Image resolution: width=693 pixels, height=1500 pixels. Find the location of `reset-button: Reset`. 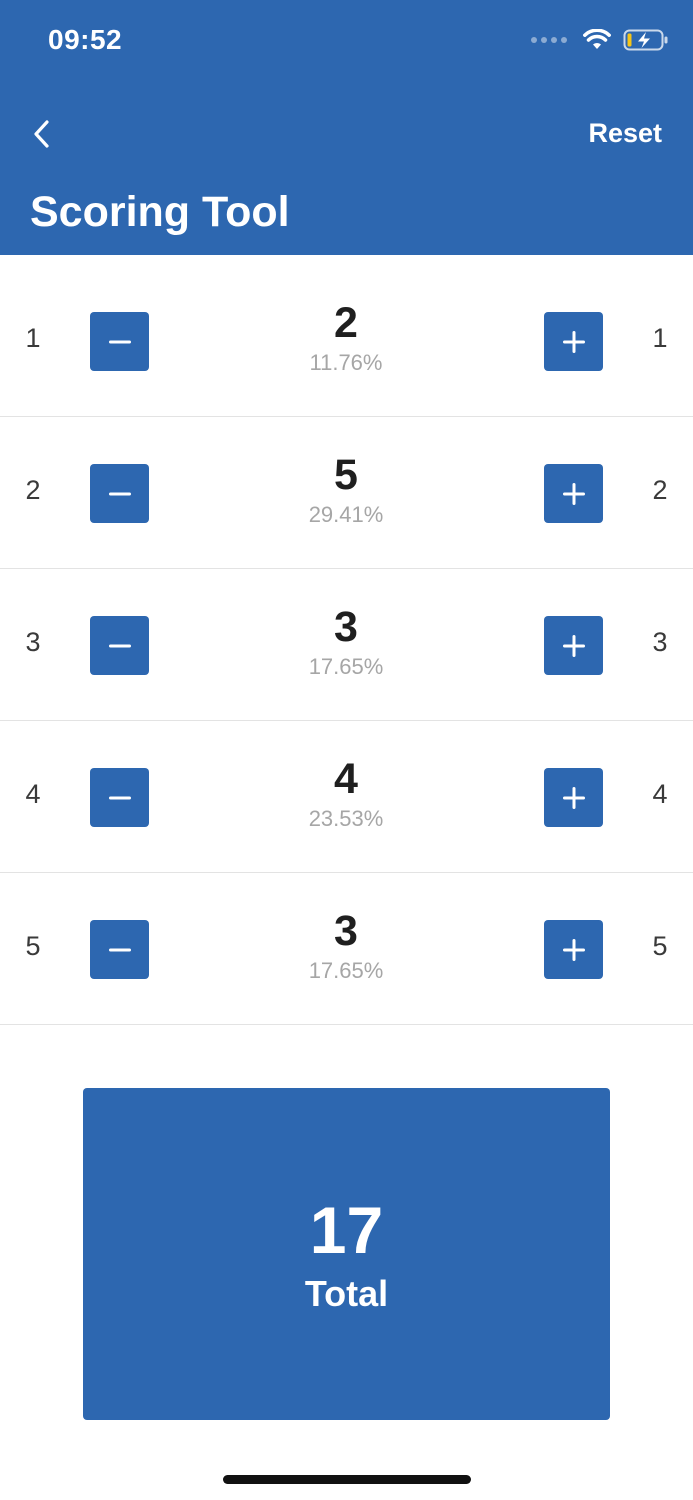

reset-button: Reset is located at coordinates (625, 133).